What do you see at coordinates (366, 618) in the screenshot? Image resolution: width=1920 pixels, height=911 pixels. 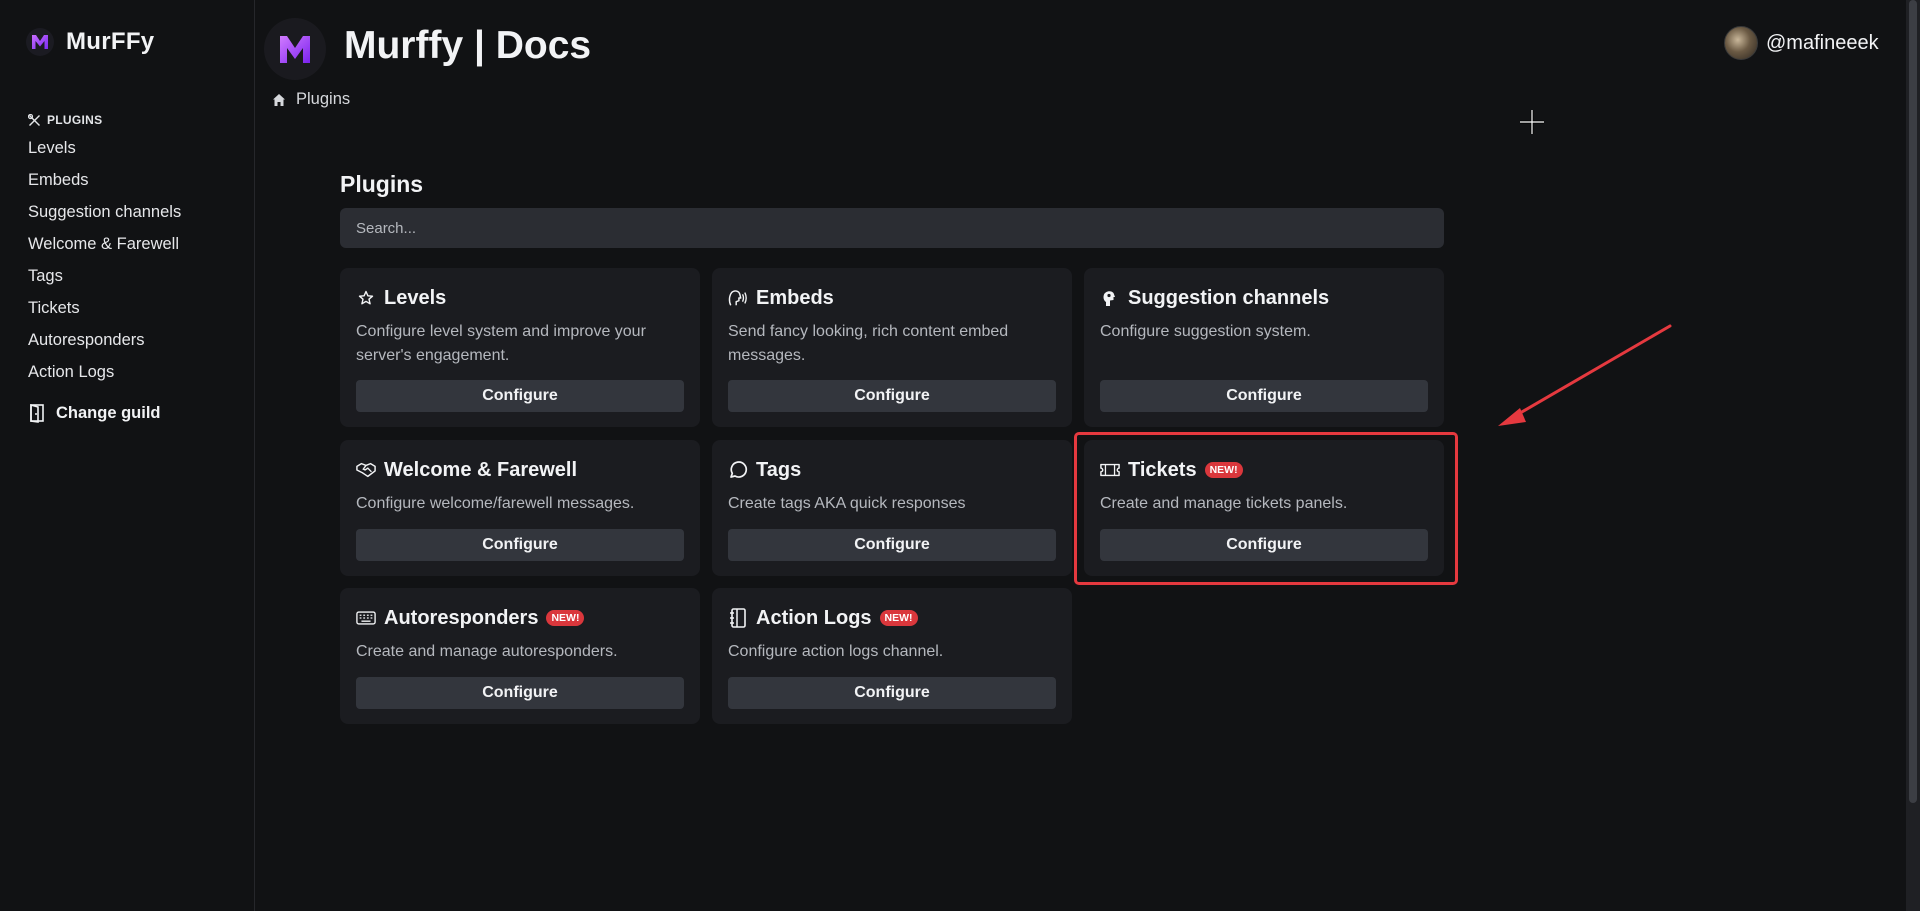 I see `keyboard-icon` at bounding box center [366, 618].